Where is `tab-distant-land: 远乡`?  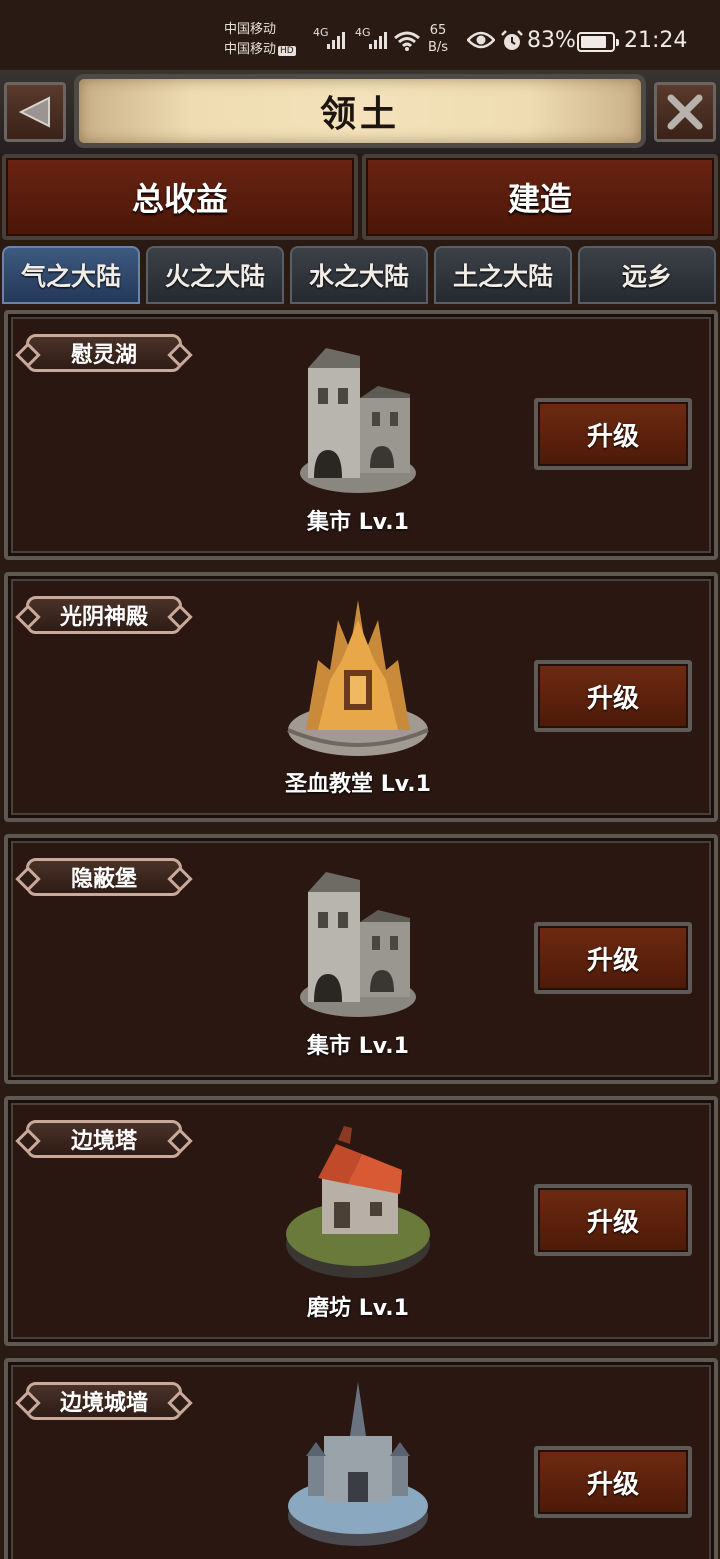 tab-distant-land: 远乡 is located at coordinates (647, 275).